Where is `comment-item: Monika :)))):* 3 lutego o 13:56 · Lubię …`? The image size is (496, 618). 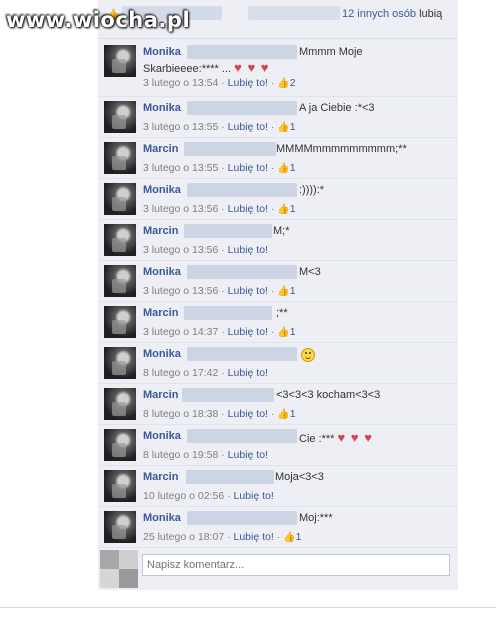 comment-item: Monika :)))):* 3 lutego o 13:56 · Lubię … is located at coordinates (278, 199).